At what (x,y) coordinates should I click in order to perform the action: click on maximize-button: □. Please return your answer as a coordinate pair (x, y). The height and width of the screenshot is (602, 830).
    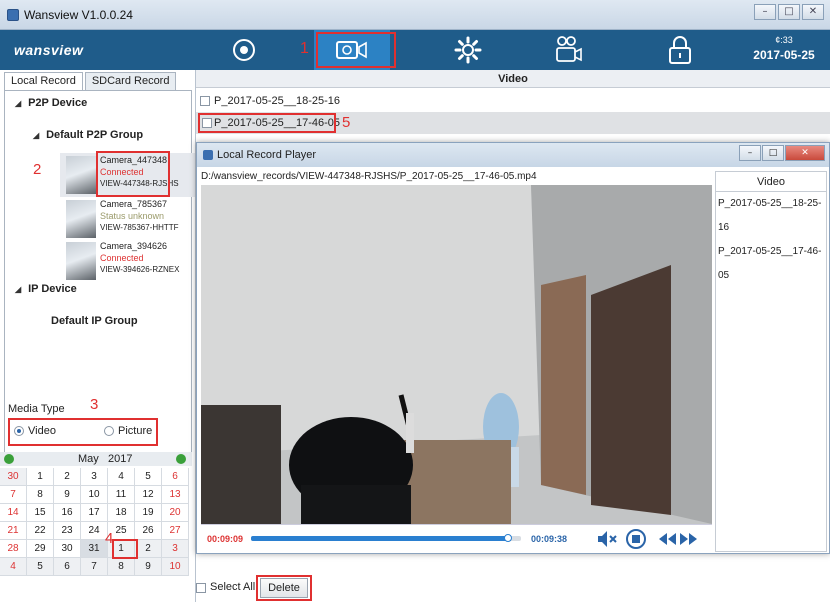
    Looking at the image, I should click on (789, 12).